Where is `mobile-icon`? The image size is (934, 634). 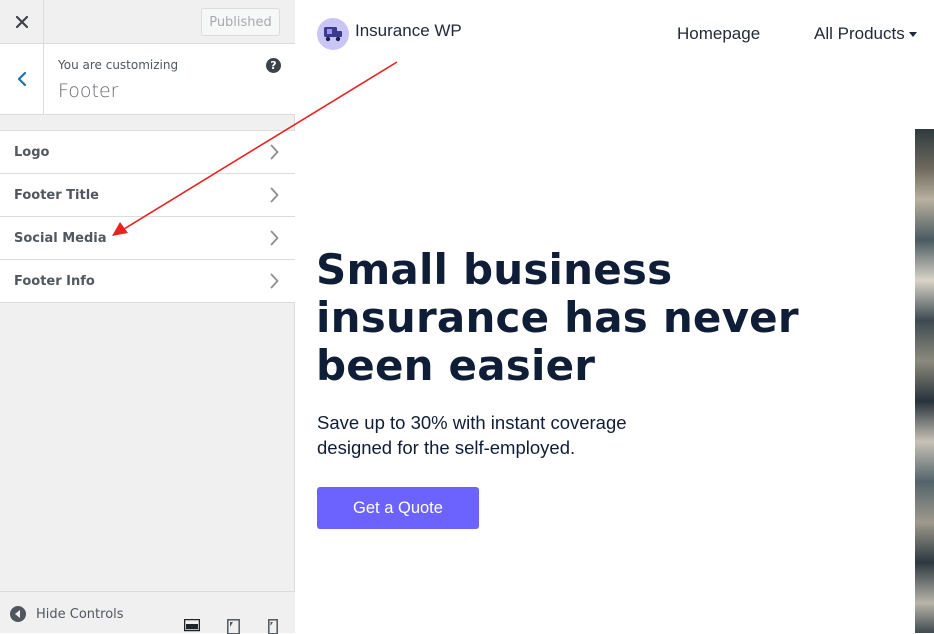 mobile-icon is located at coordinates (273, 626).